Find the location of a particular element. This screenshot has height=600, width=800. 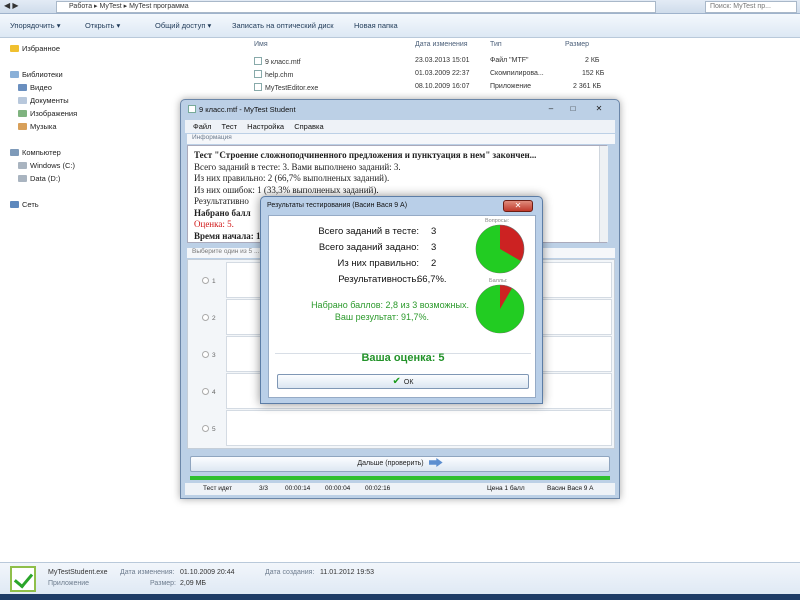

nav-item-label: Видео is located at coordinates (41, 87).